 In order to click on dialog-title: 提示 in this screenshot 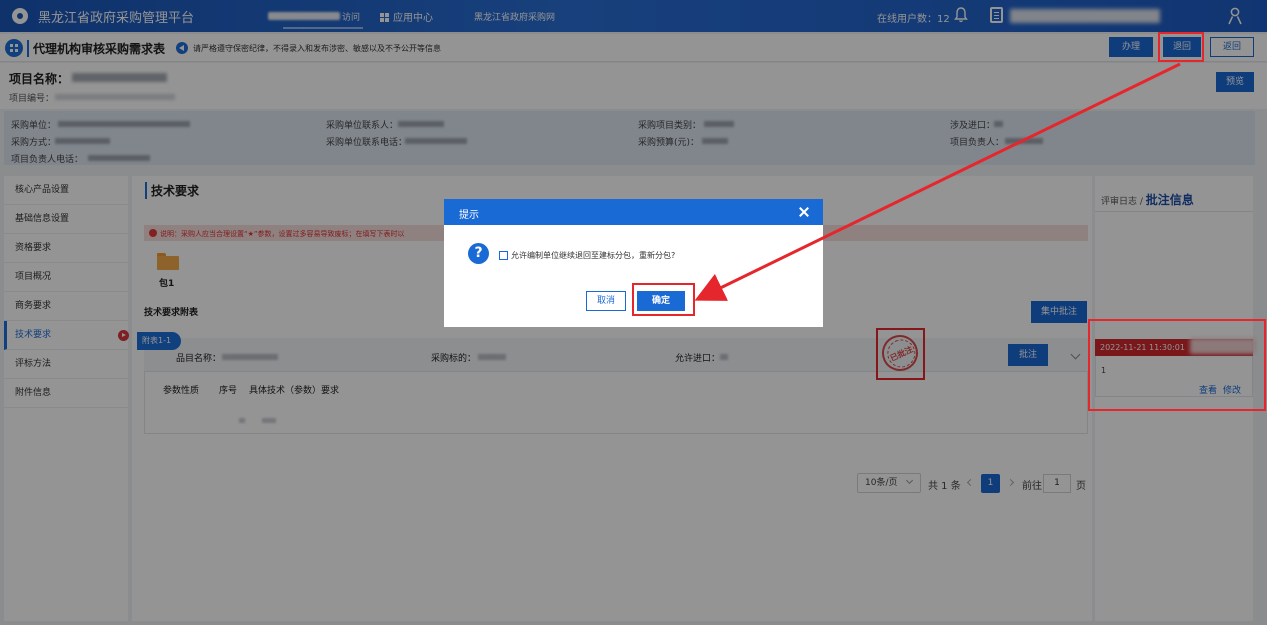, I will do `click(469, 215)`.